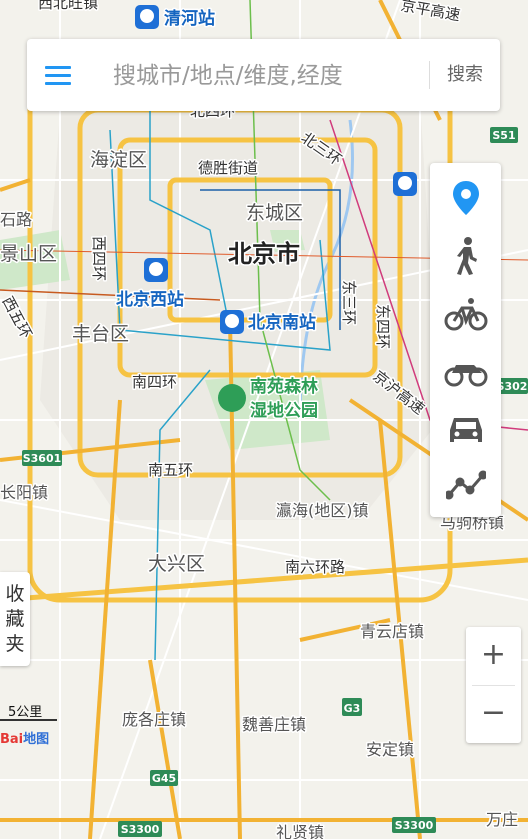  I want to click on search-button: 搜索, so click(465, 75).